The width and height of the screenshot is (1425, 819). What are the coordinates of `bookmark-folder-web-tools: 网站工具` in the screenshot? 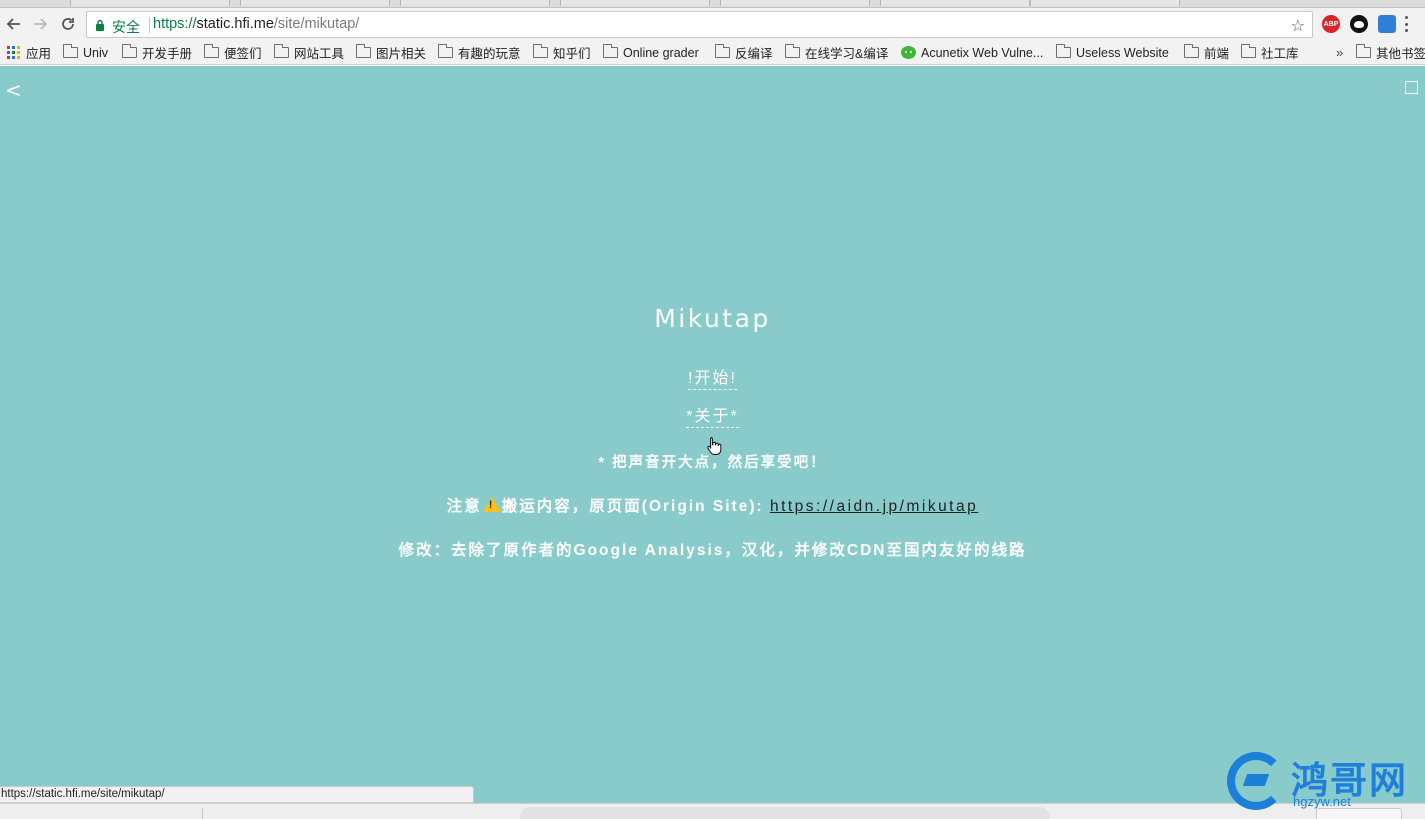 It's located at (309, 52).